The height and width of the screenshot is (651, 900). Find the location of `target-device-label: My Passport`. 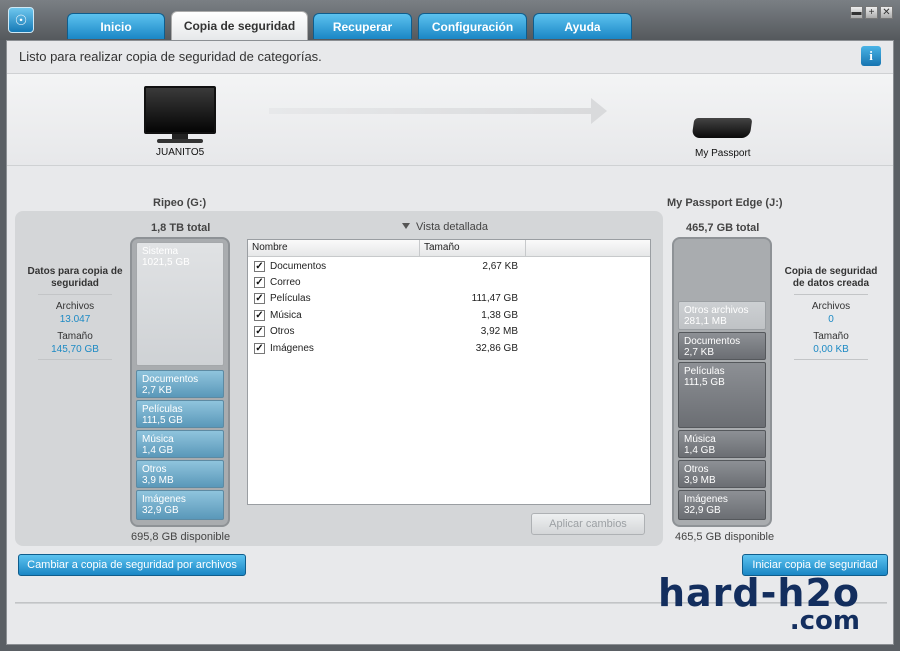

target-device-label: My Passport is located at coordinates (723, 153).